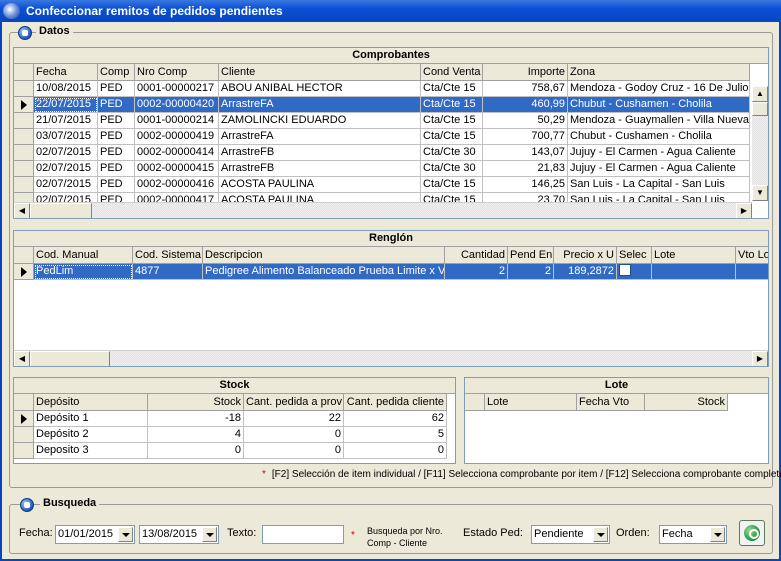 This screenshot has width=781, height=561. What do you see at coordinates (209, 534) in the screenshot?
I see `fecha-hasta-dropdown-icon` at bounding box center [209, 534].